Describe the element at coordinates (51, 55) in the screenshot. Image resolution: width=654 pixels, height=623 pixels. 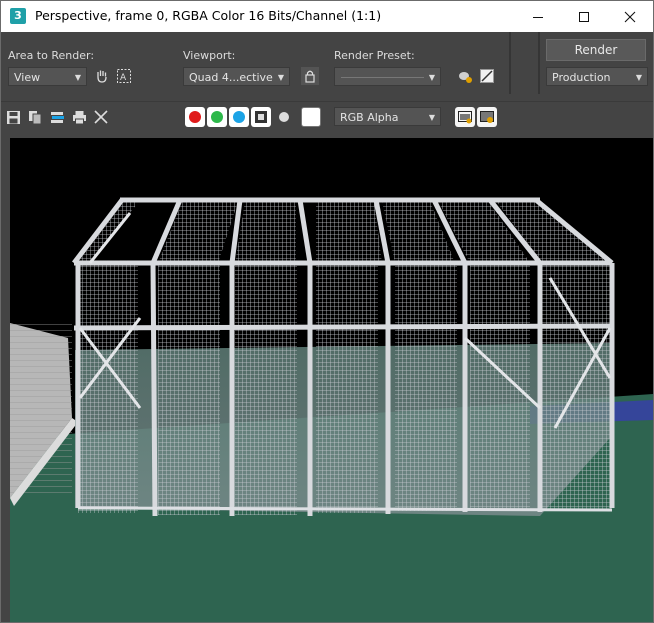
I see `area-to-render-label: Area to Render:` at that location.